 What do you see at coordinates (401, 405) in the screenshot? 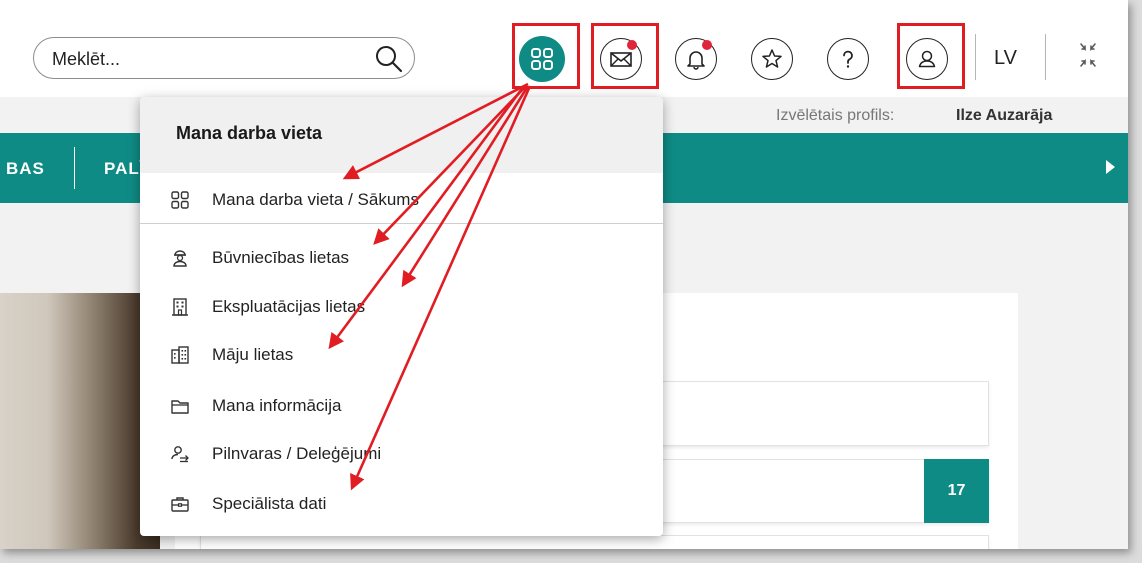
I see `menu-item-my-information: Mana informācija` at bounding box center [401, 405].